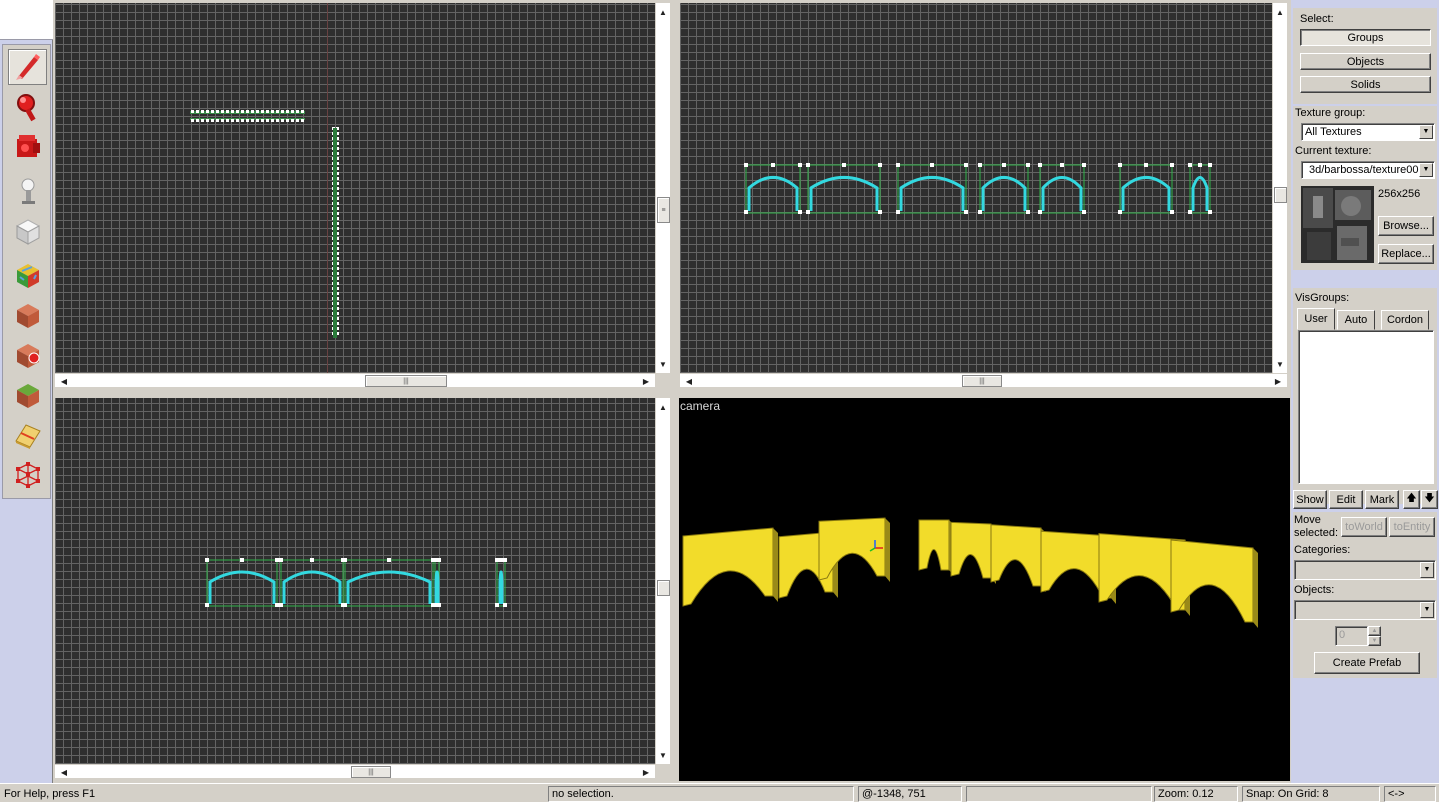 This screenshot has height=802, width=1439. I want to click on visgroups-section: VisGroups: User Auto Cordon, so click(1365, 396).